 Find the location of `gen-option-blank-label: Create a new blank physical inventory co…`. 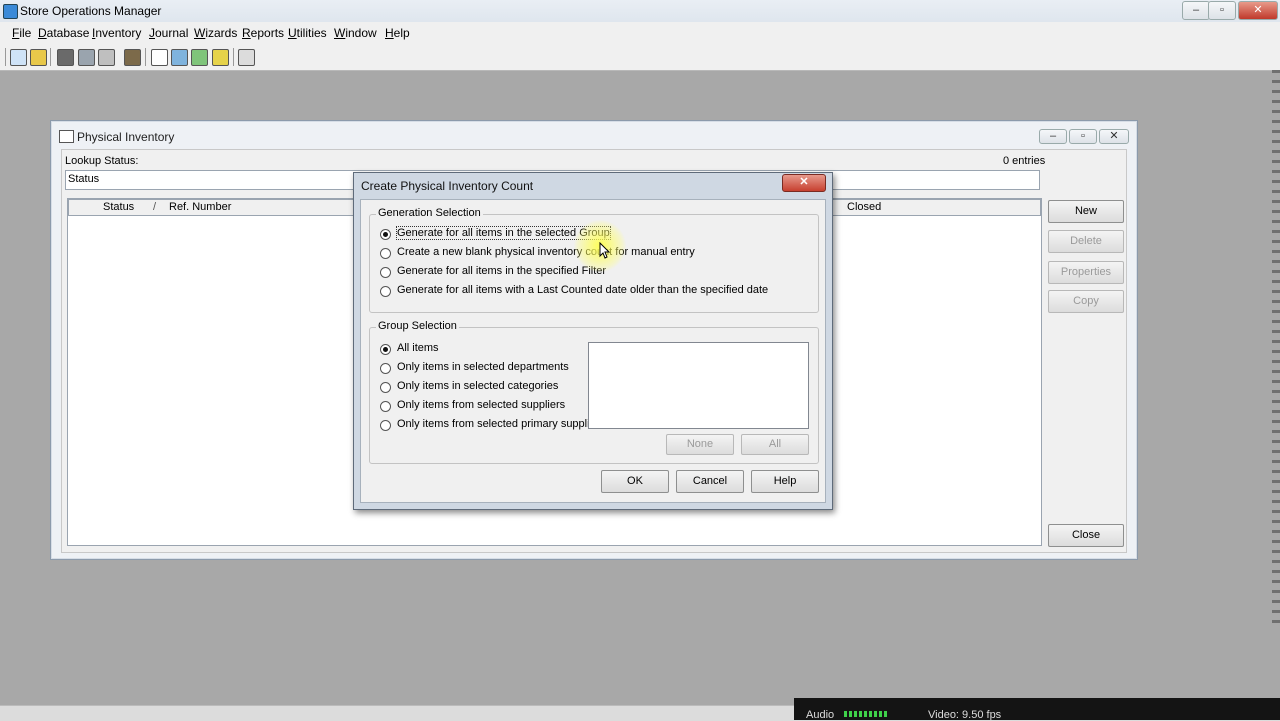

gen-option-blank-label: Create a new blank physical inventory co… is located at coordinates (546, 252).